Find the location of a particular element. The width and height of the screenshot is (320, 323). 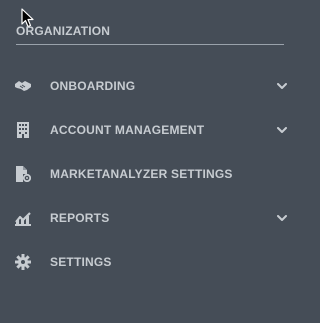

building-icon is located at coordinates (23, 130).